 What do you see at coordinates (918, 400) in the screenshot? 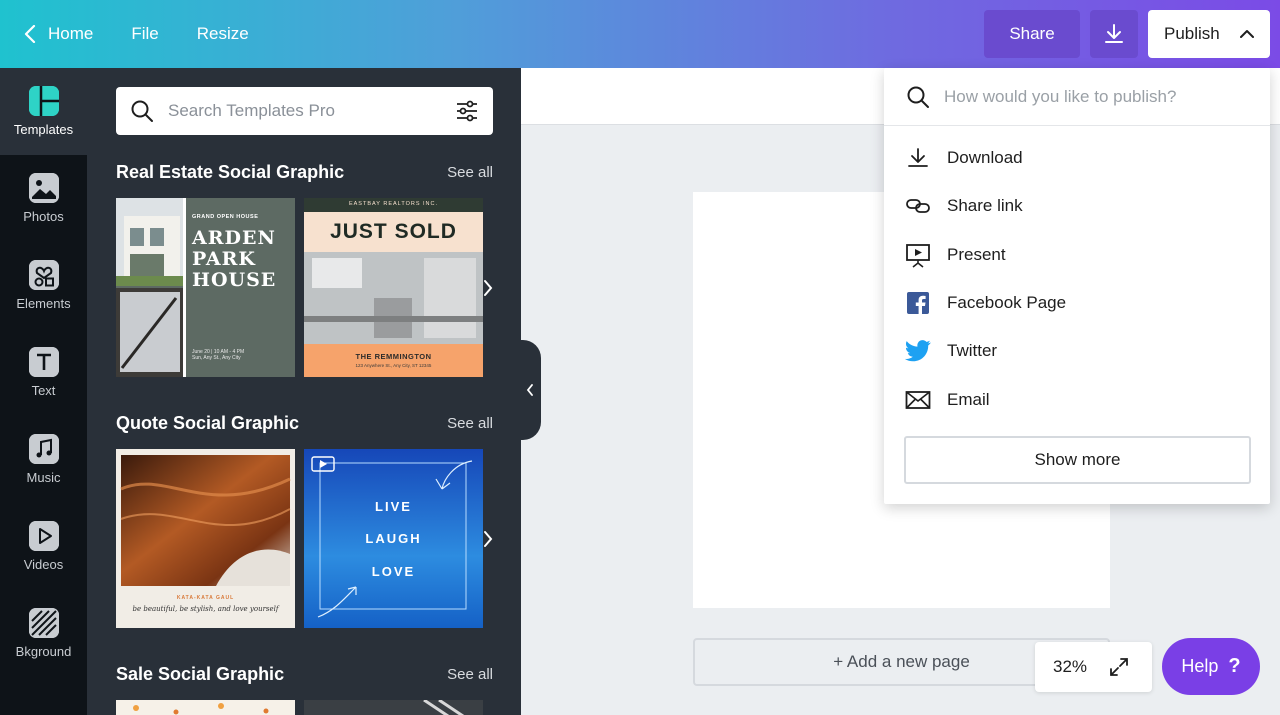
I see `email-icon` at bounding box center [918, 400].